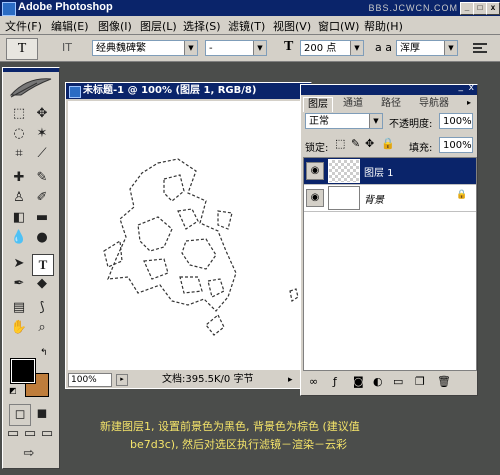 The height and width of the screenshot is (475, 500). What do you see at coordinates (398, 381) in the screenshot?
I see `new-group-icon: ▭` at bounding box center [398, 381].